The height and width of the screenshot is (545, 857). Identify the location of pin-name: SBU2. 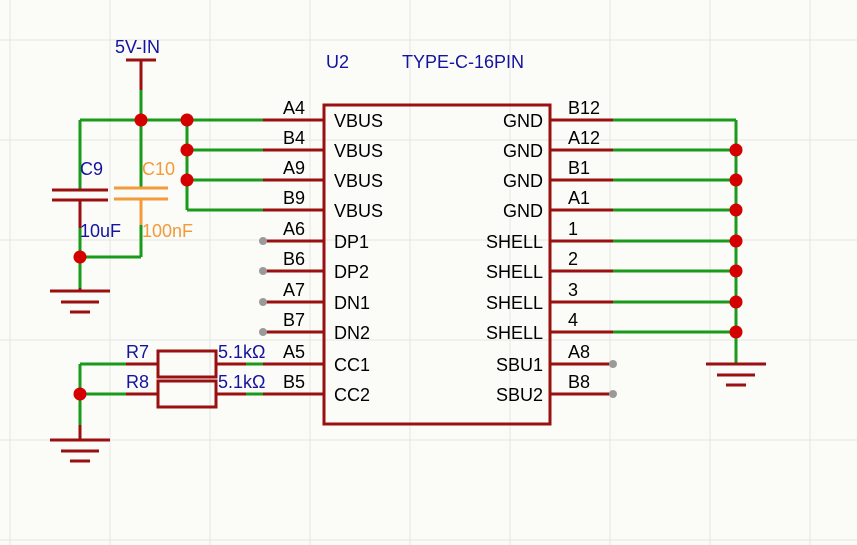
(519, 395).